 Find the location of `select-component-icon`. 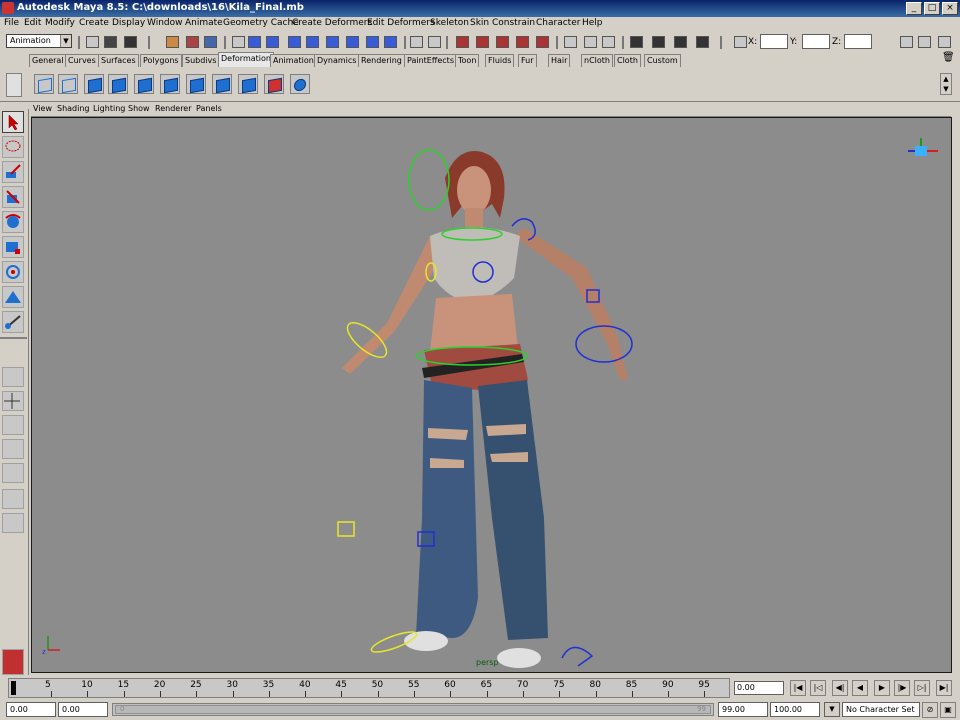

select-component-icon is located at coordinates (210, 42).